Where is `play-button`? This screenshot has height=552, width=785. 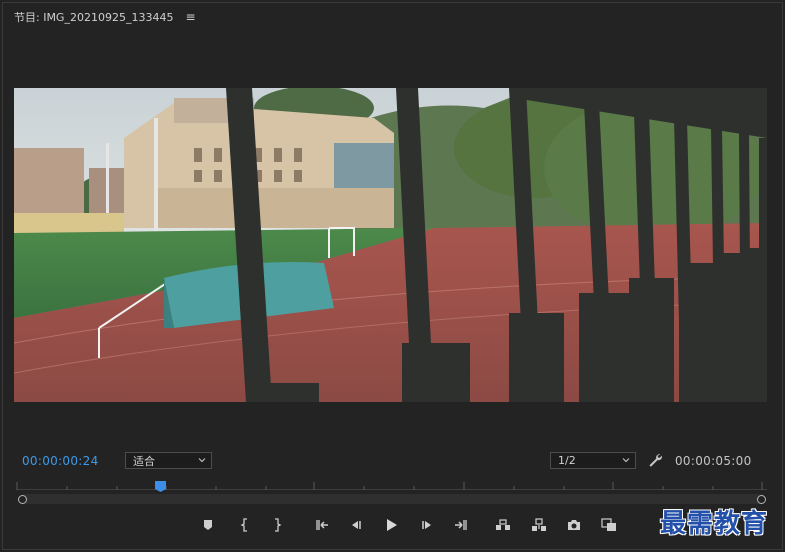
play-button is located at coordinates (391, 525).